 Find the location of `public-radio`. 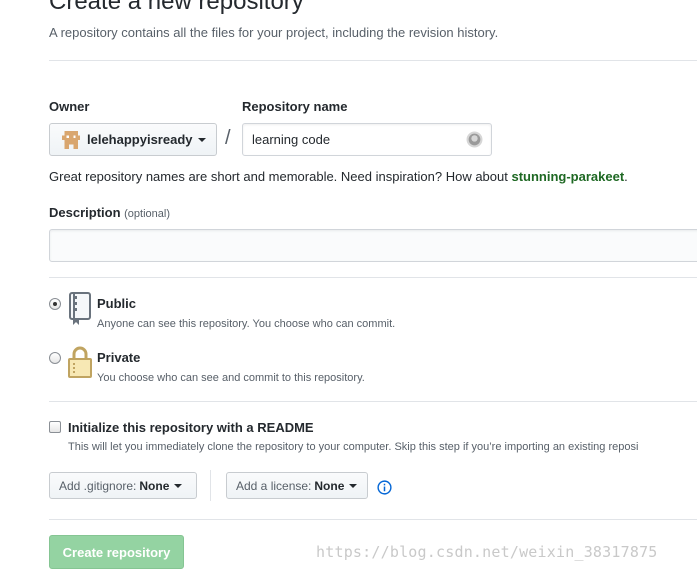

public-radio is located at coordinates (55, 304).